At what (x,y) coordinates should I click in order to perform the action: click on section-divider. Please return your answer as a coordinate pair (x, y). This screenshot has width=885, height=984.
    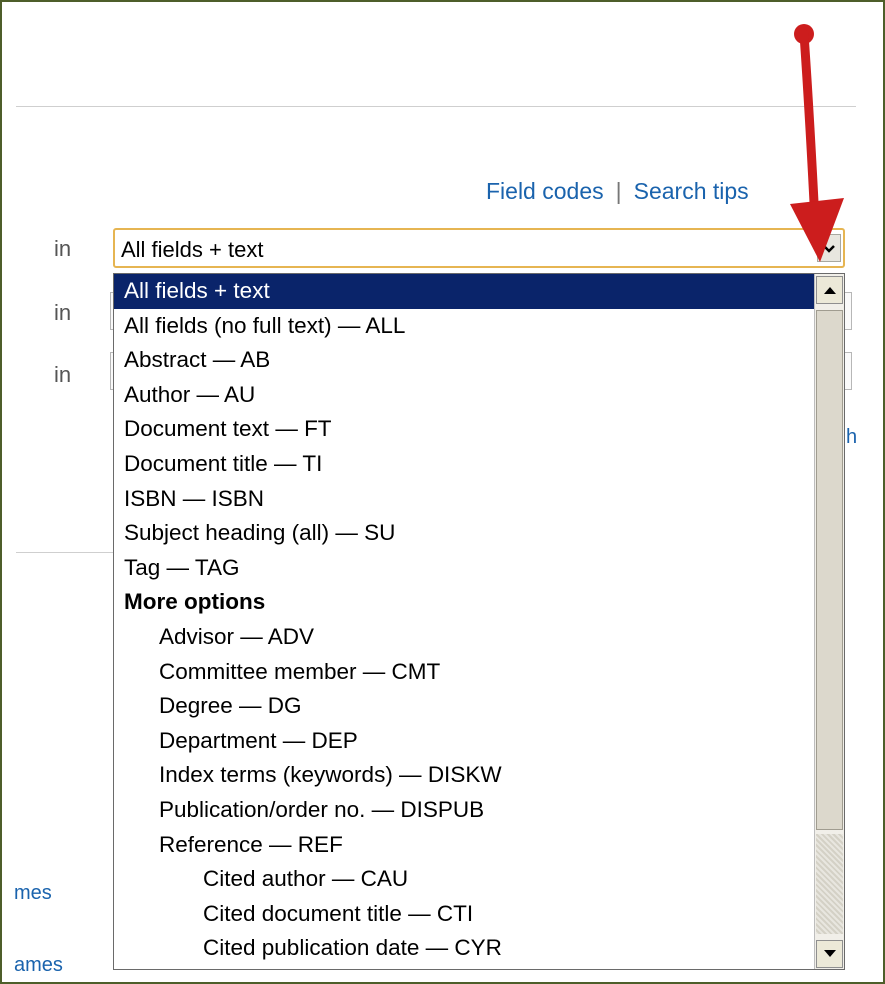
    Looking at the image, I should click on (66, 552).